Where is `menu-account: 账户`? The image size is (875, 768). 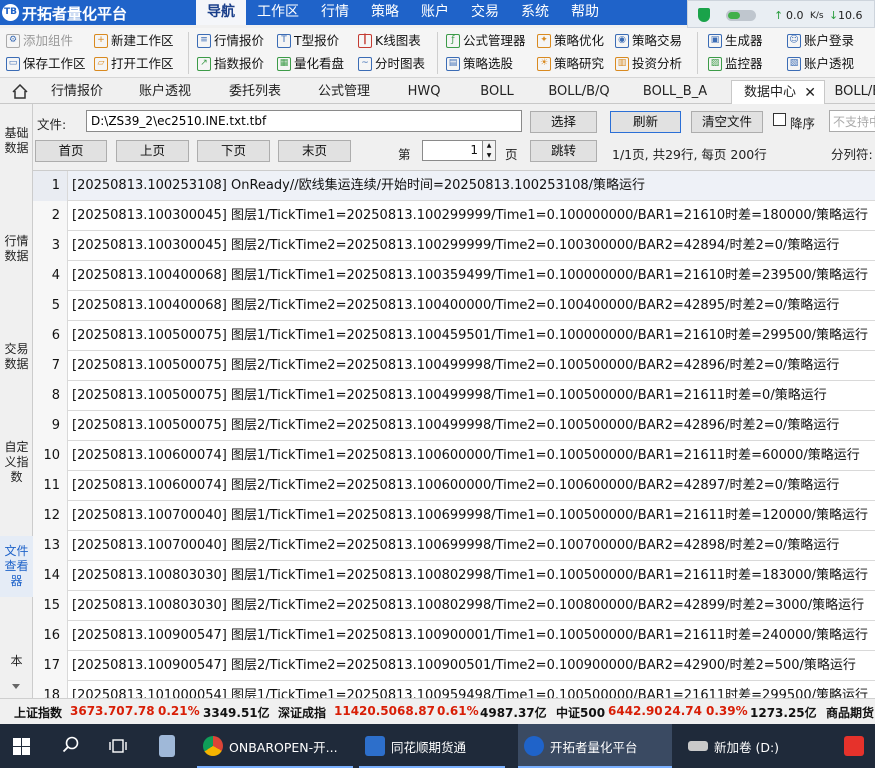
menu-account: 账户 is located at coordinates (435, 12).